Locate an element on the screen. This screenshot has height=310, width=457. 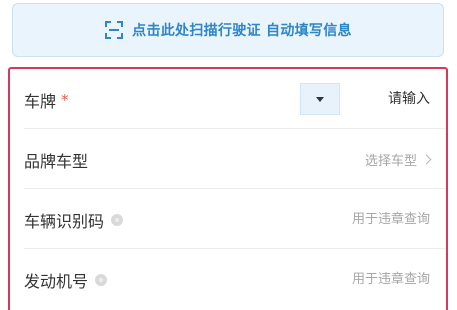
plate-province-select is located at coordinates (320, 99).